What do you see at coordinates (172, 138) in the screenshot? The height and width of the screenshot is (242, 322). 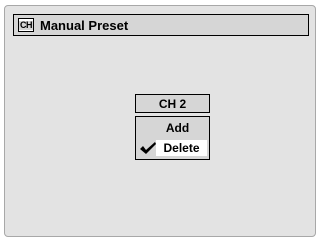 I see `preset-menu: Add Delete` at bounding box center [172, 138].